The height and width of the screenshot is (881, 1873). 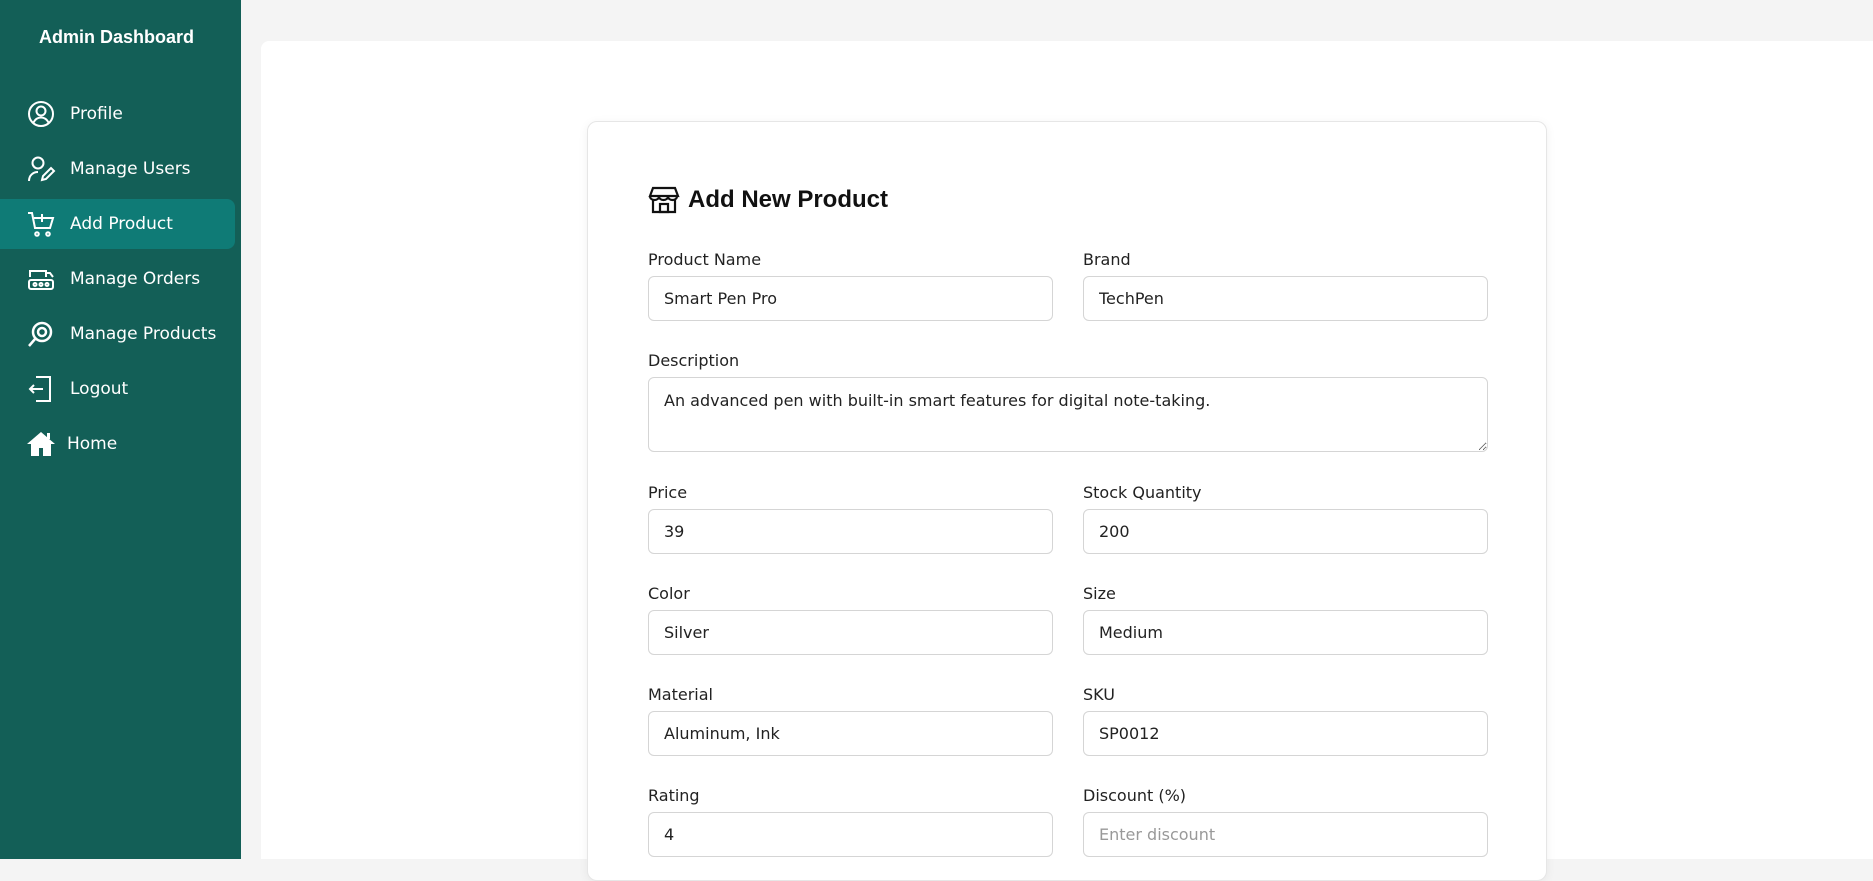 I want to click on product-name-label: Product Name, so click(x=705, y=259).